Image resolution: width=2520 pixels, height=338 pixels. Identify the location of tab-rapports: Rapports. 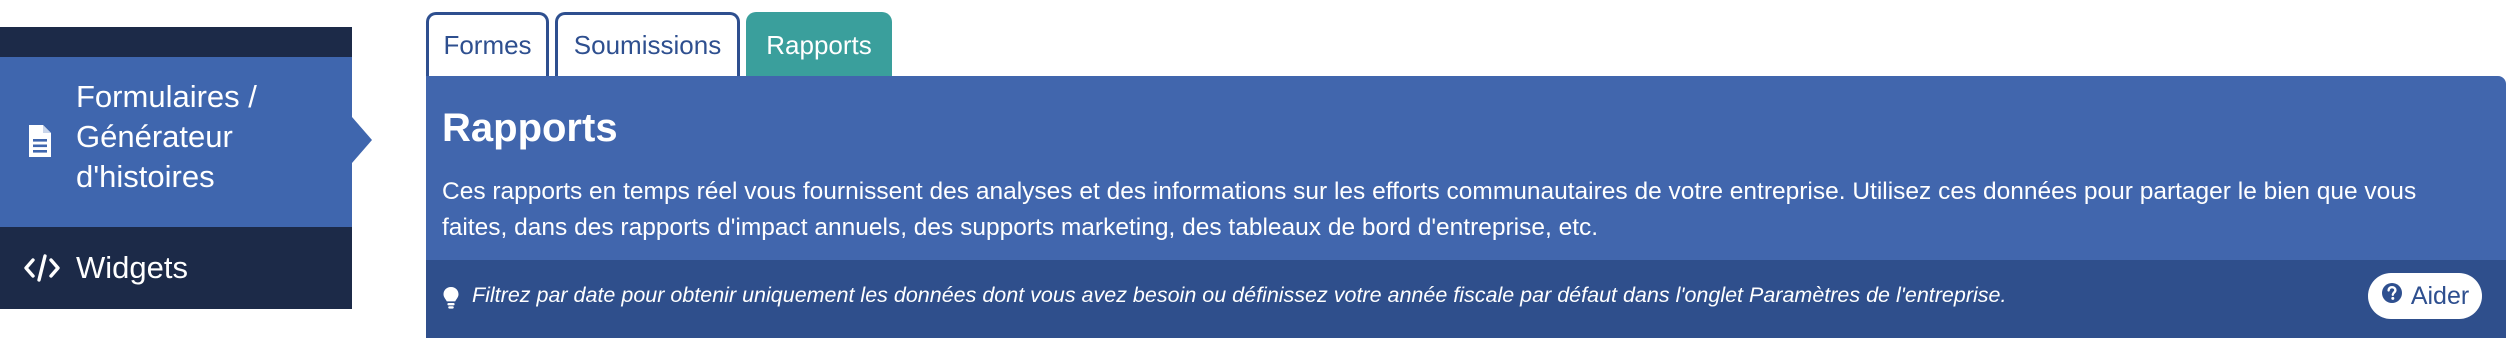
(819, 44).